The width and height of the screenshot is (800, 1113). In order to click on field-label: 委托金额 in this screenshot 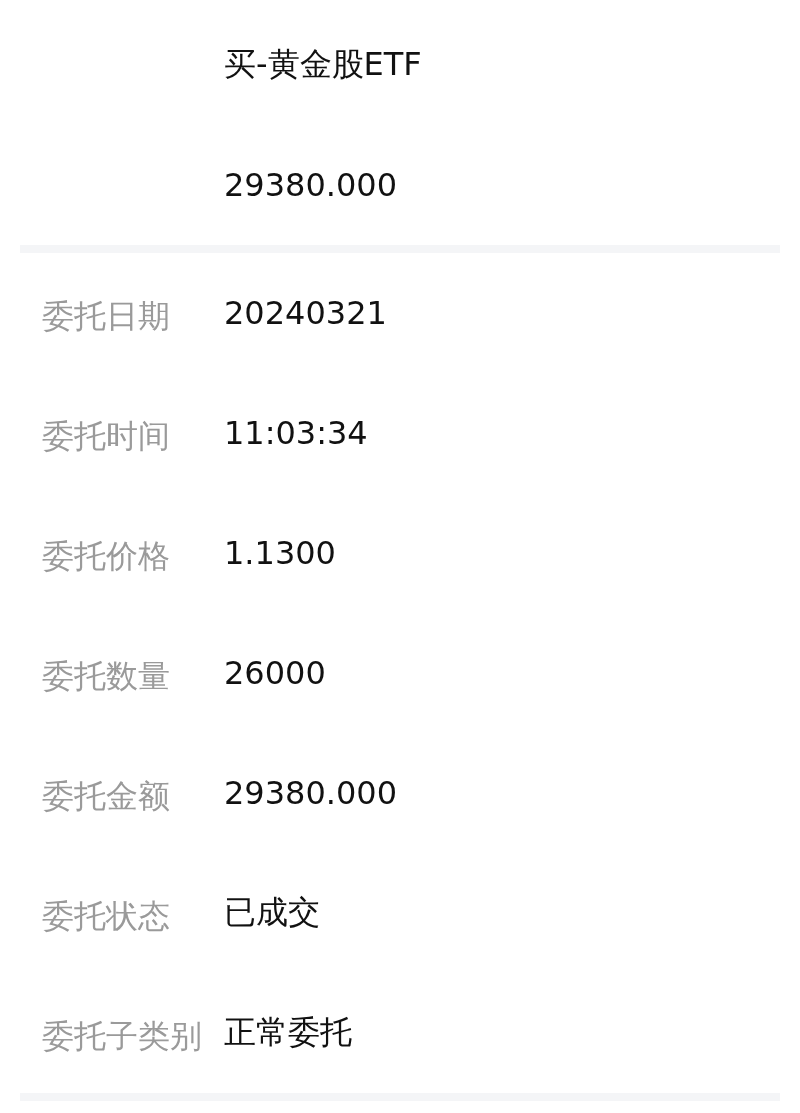, I will do `click(106, 796)`.